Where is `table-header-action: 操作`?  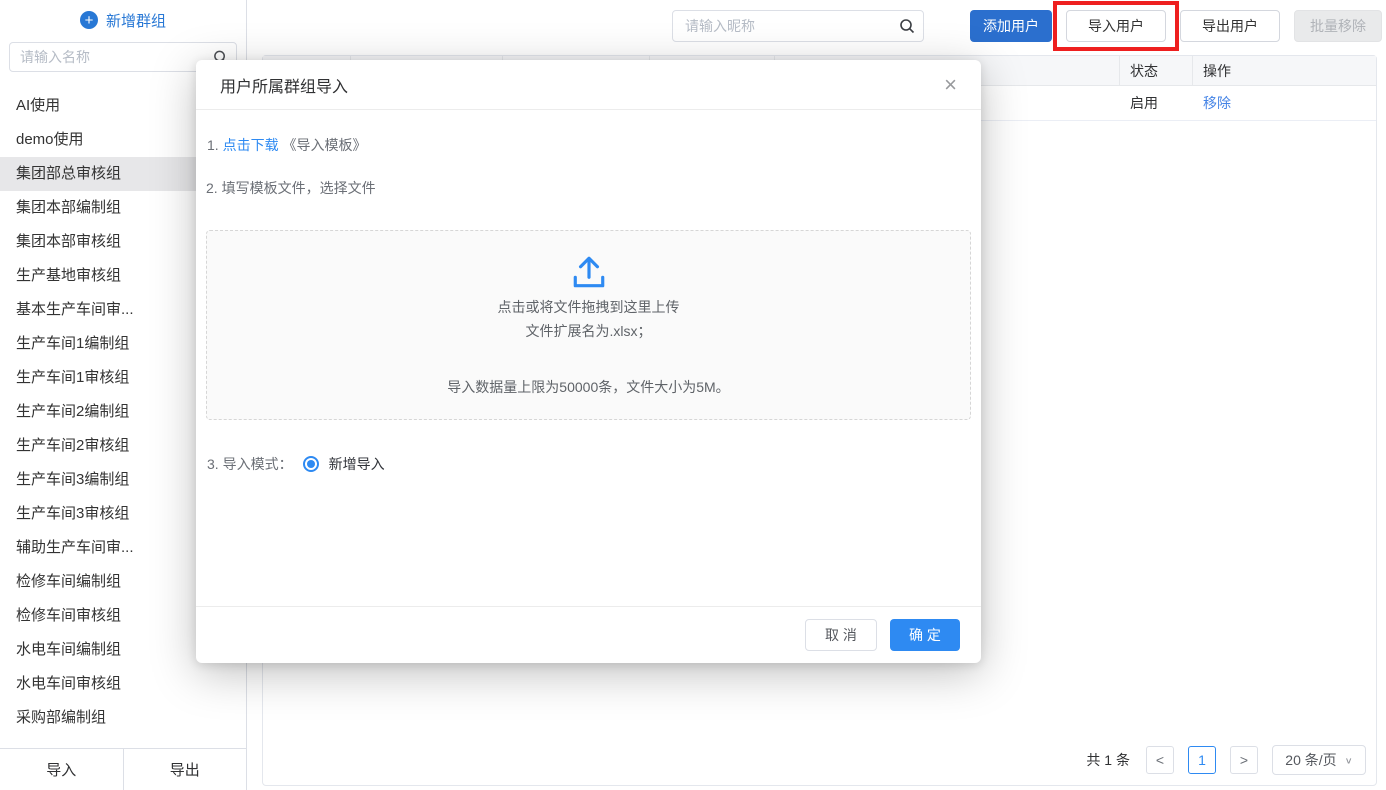
table-header-action: 操作 is located at coordinates (1217, 70).